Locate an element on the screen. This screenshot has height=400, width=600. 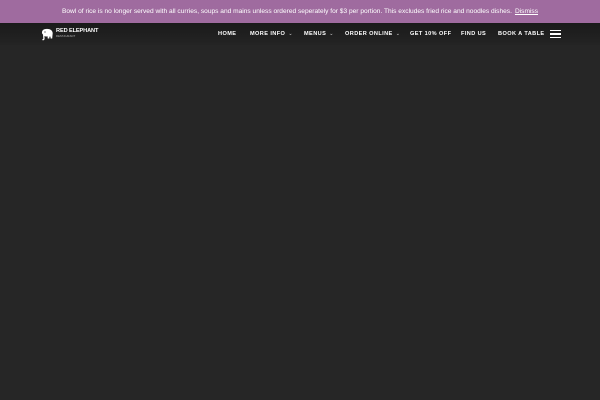
nav-home-label: HOME is located at coordinates (227, 34).